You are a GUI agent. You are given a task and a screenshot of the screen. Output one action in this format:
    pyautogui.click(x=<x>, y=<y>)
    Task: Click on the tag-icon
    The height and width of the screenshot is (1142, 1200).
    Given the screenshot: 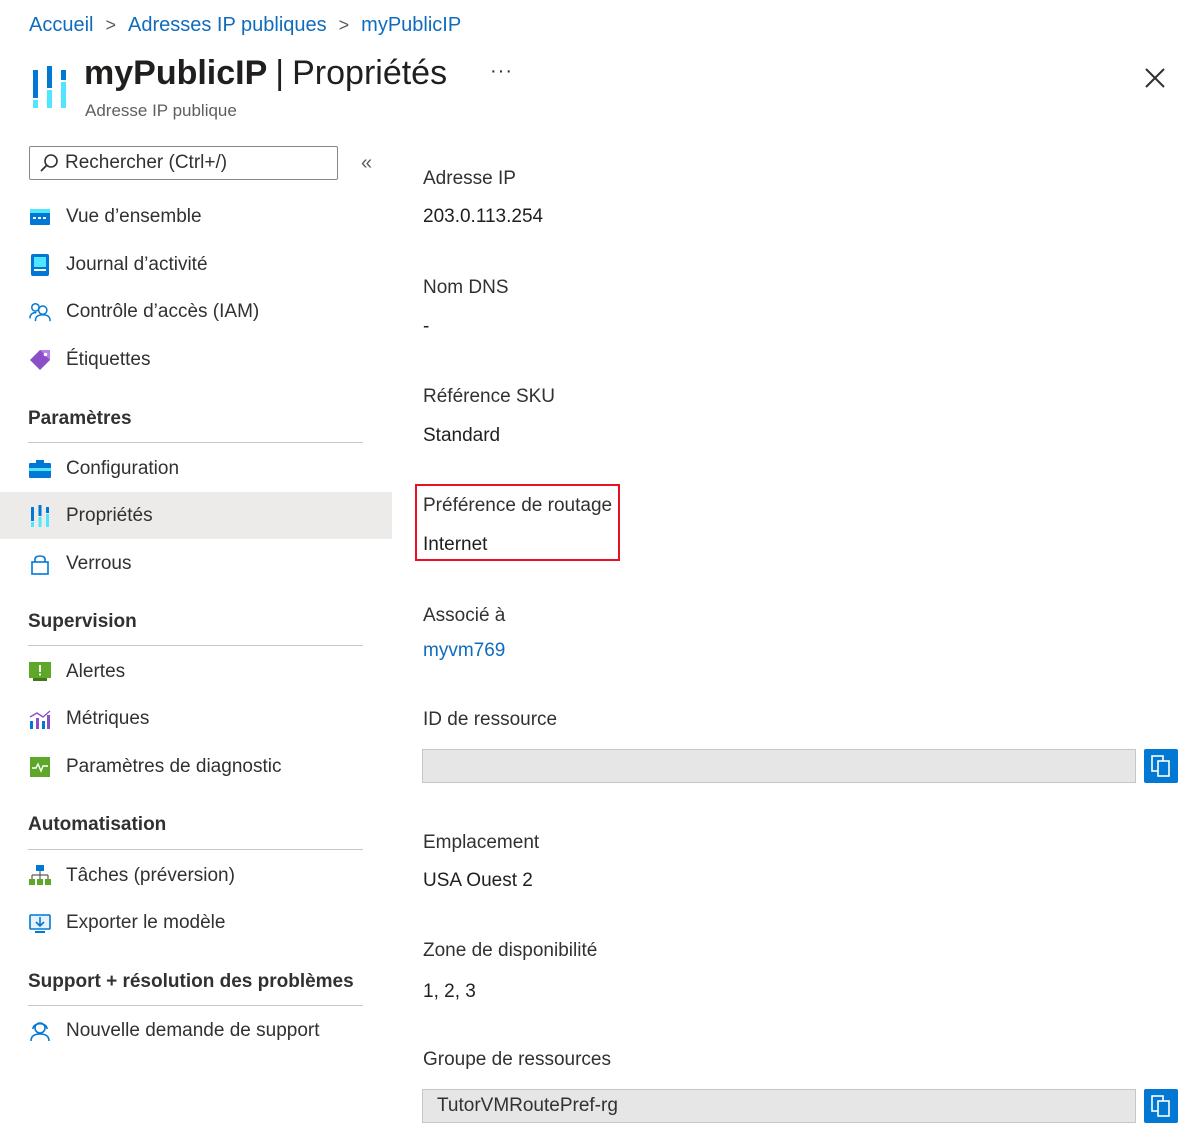 What is the action you would take?
    pyautogui.click(x=40, y=360)
    